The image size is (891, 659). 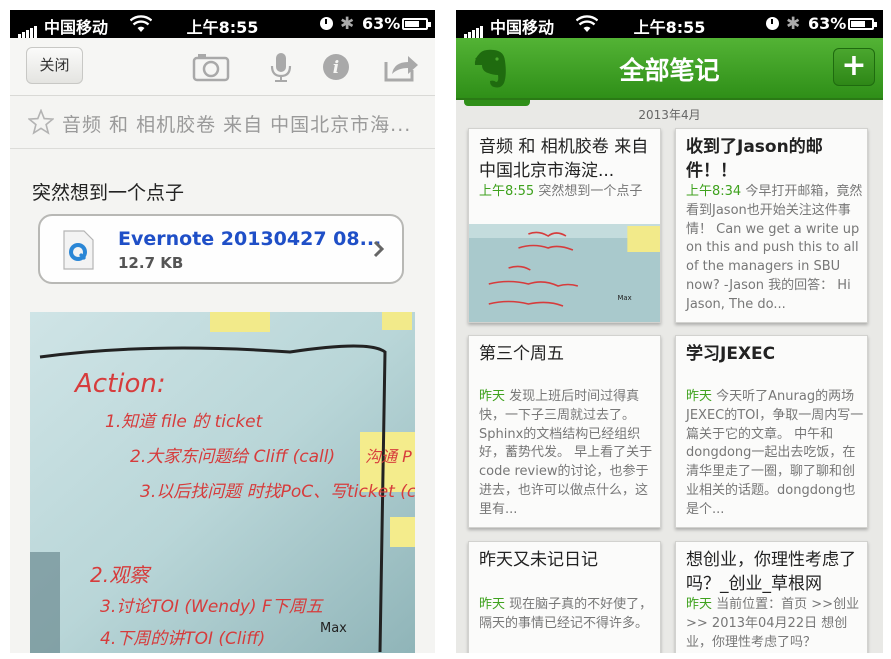 I want to click on whiteboard-text: 沟通 P, so click(x=388, y=456).